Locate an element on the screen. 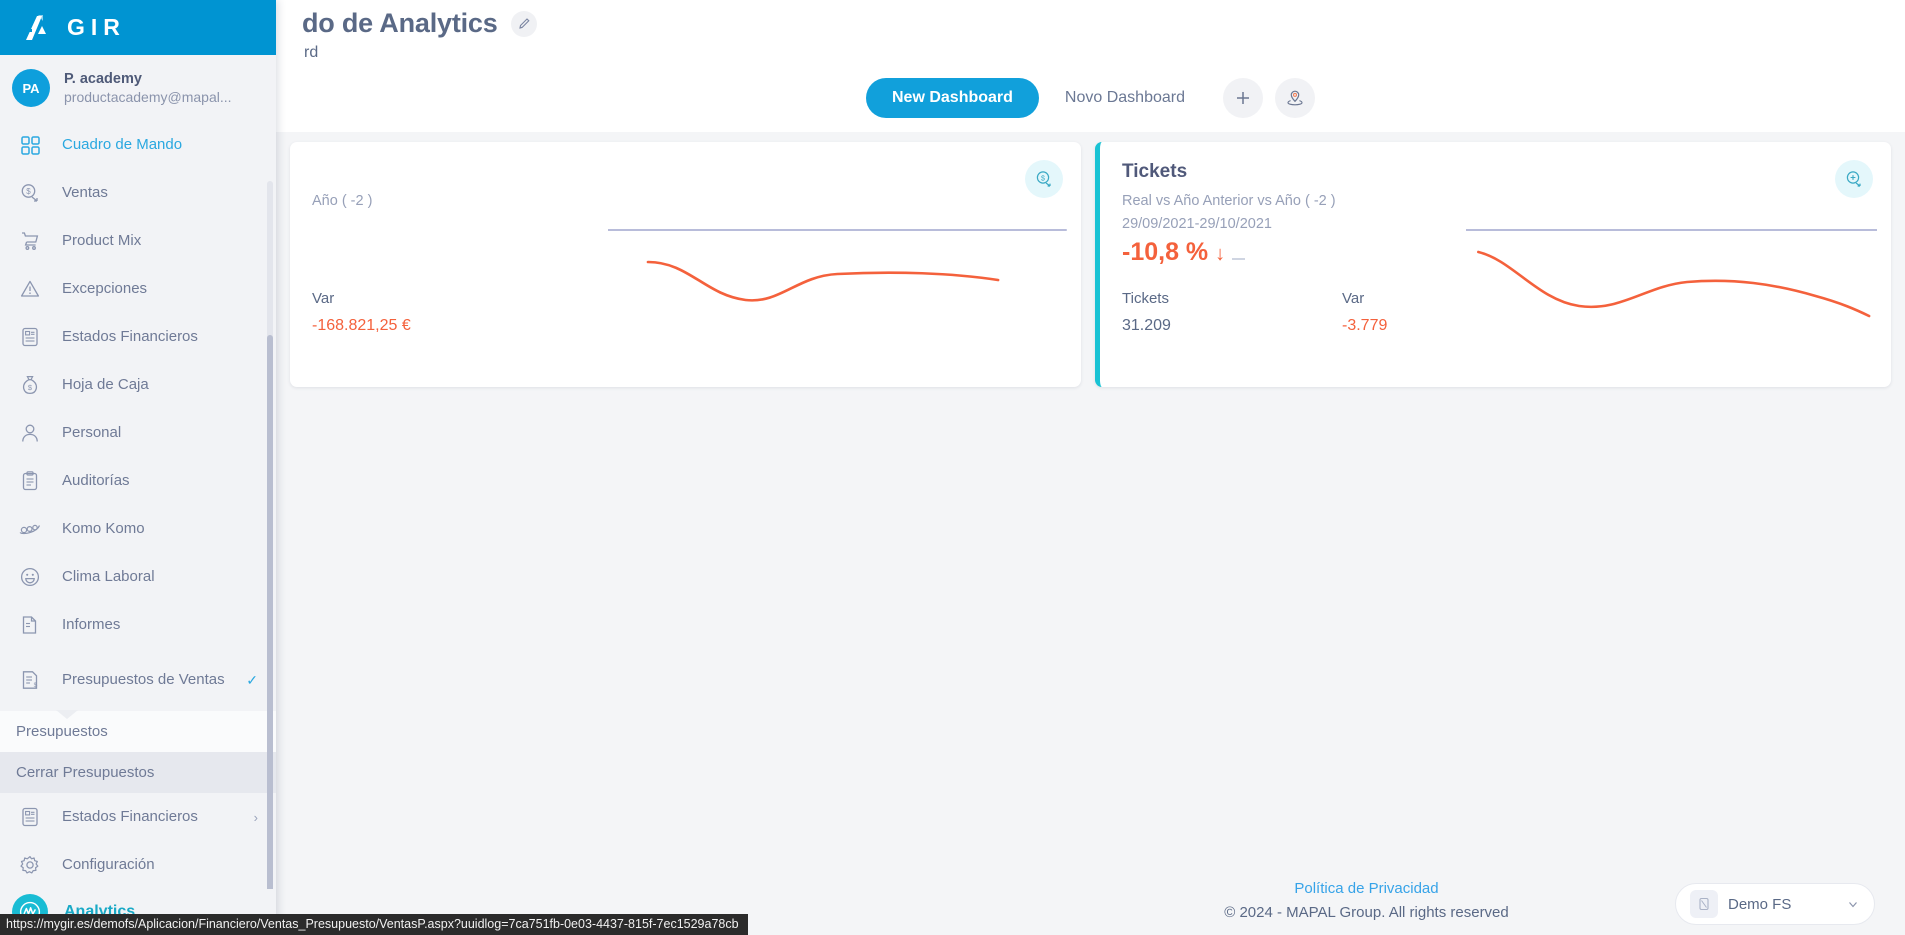 This screenshot has width=1905, height=935. kpi-card-action-button is located at coordinates (1854, 179).